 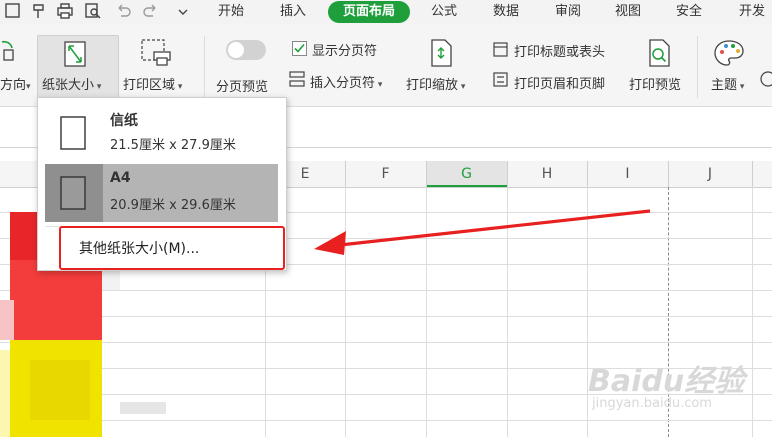 What do you see at coordinates (724, 85) in the screenshot?
I see `theme-label: 主题` at bounding box center [724, 85].